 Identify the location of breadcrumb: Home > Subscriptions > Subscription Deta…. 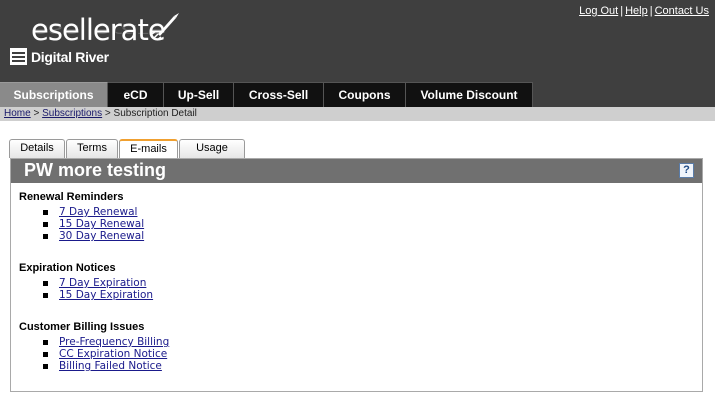
(357, 114).